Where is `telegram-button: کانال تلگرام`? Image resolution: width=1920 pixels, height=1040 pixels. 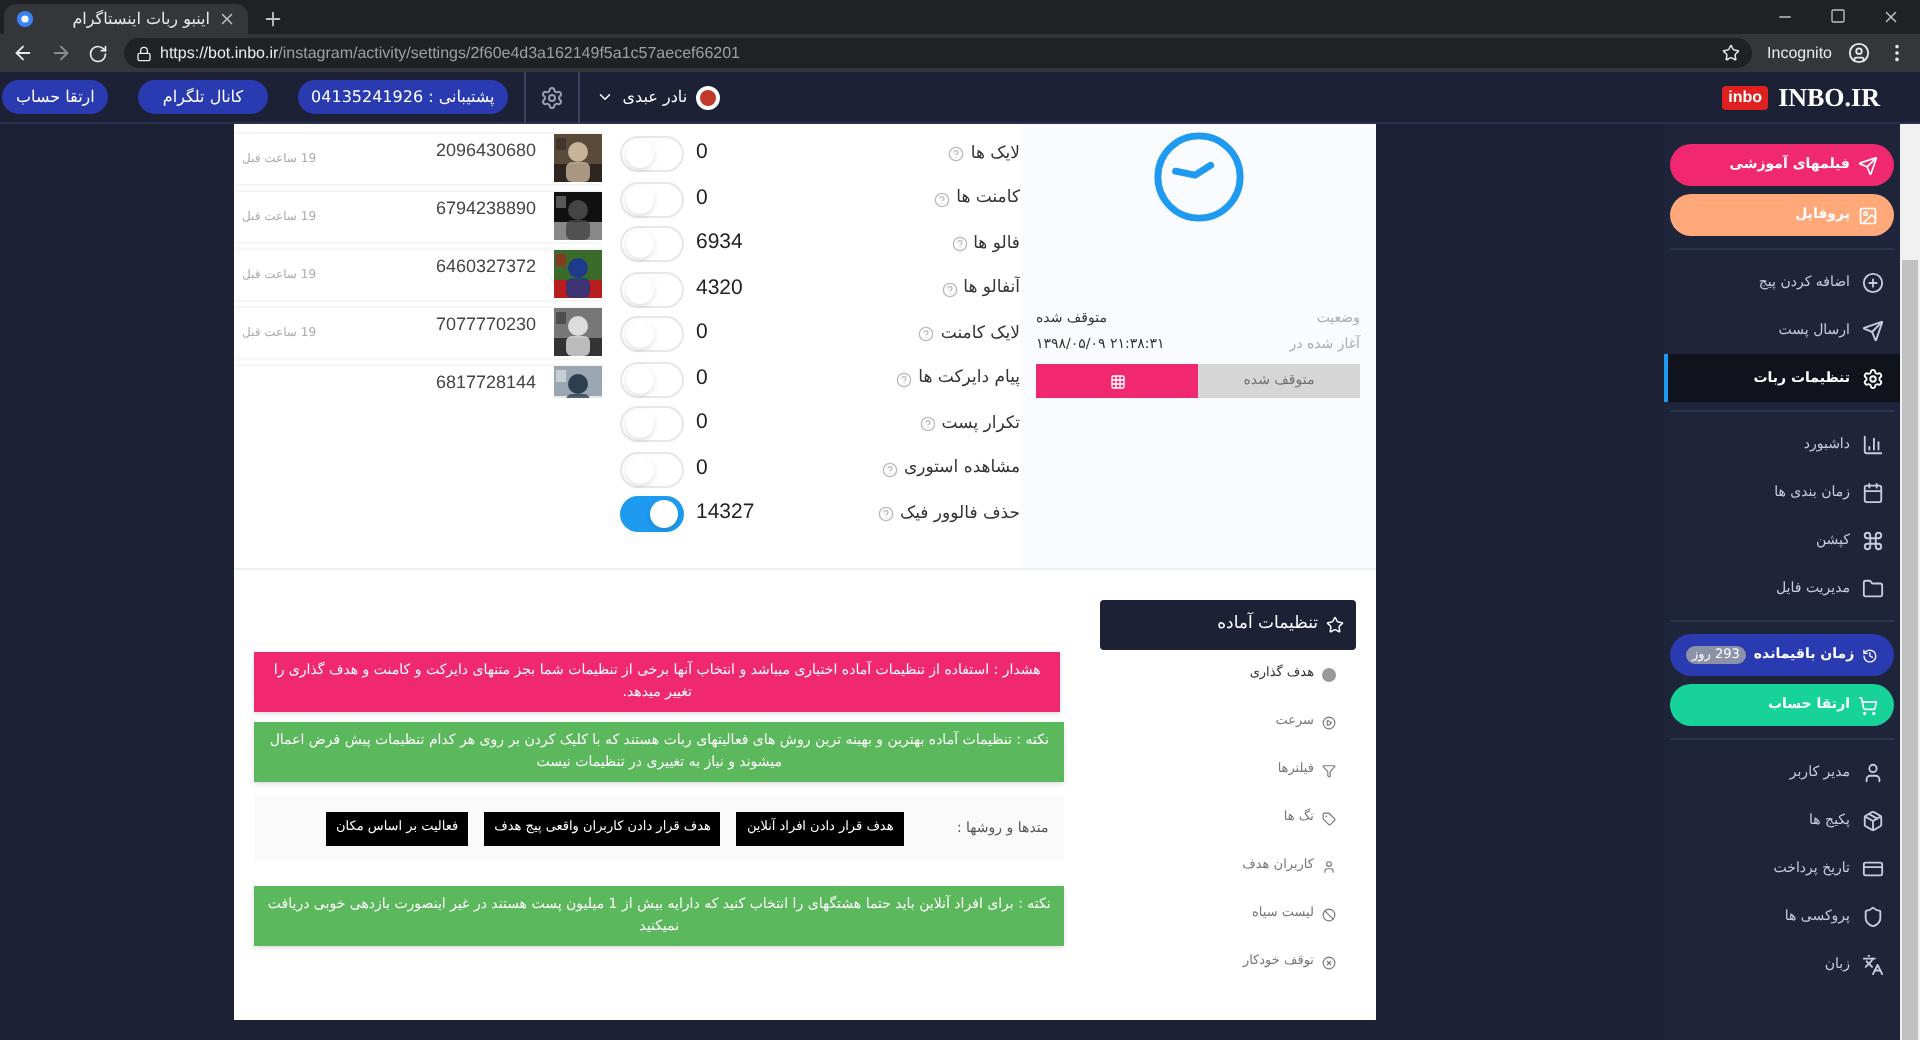 telegram-button: کانال تلگرام is located at coordinates (203, 97).